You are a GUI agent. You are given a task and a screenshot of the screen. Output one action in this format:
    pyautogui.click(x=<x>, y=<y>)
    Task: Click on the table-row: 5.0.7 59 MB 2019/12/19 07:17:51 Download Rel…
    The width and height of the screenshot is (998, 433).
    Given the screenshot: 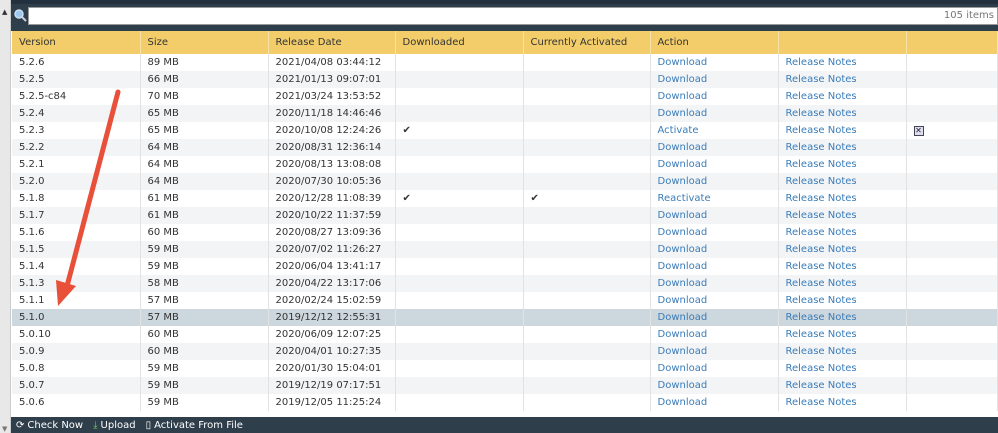 What is the action you would take?
    pyautogui.click(x=505, y=385)
    